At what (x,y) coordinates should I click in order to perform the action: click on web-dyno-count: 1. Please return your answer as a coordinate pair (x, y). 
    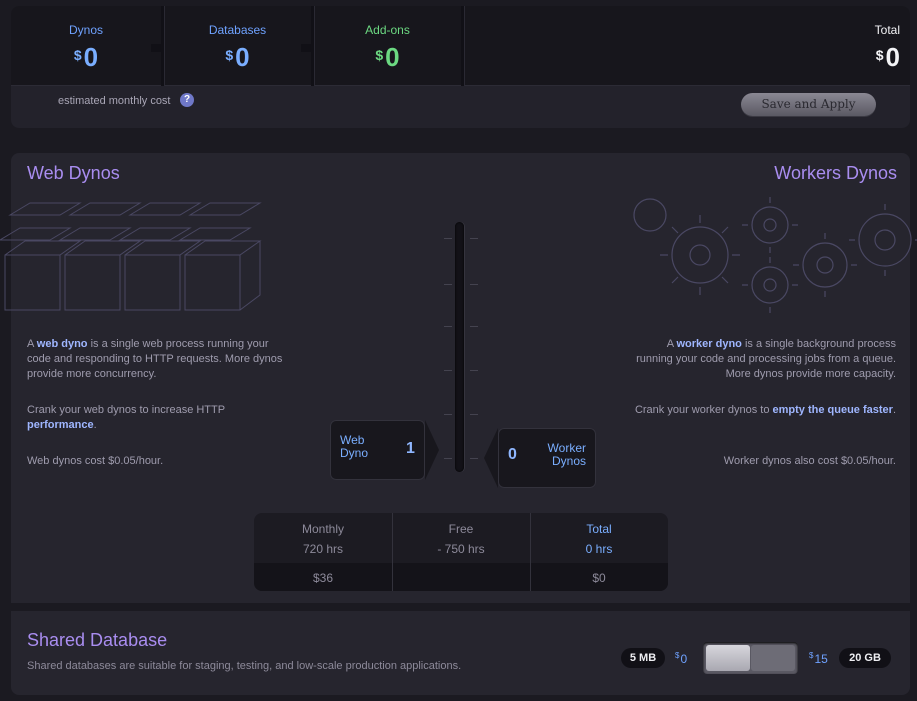
    Looking at the image, I should click on (410, 448).